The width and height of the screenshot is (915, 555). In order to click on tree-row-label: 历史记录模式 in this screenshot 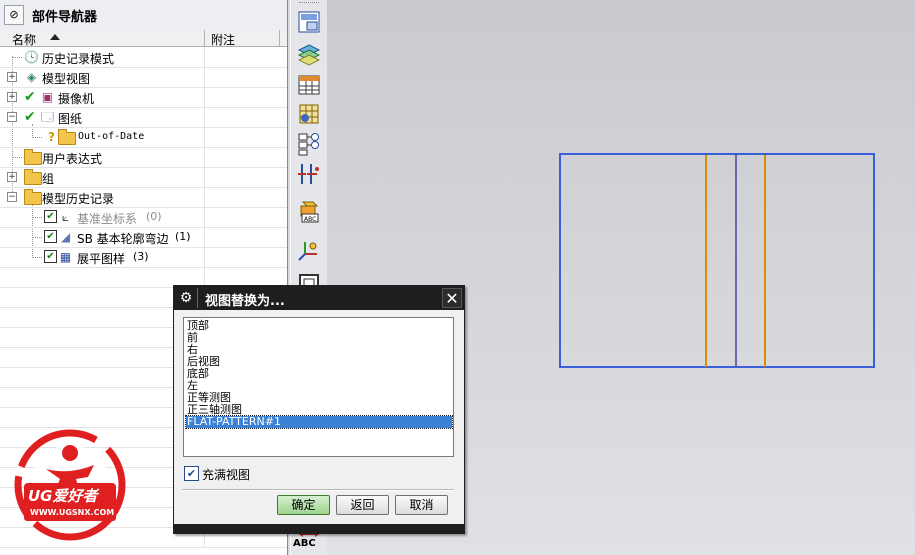, I will do `click(78, 59)`.